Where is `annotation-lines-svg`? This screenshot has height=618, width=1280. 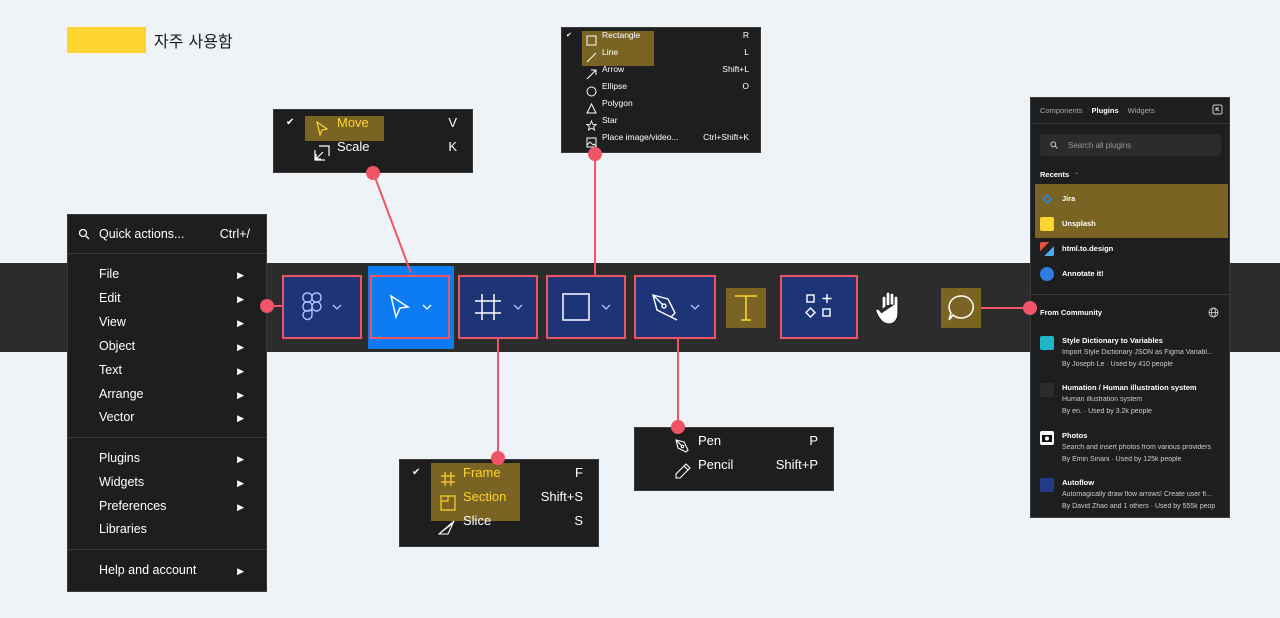
annotation-lines-svg is located at coordinates (392, 222).